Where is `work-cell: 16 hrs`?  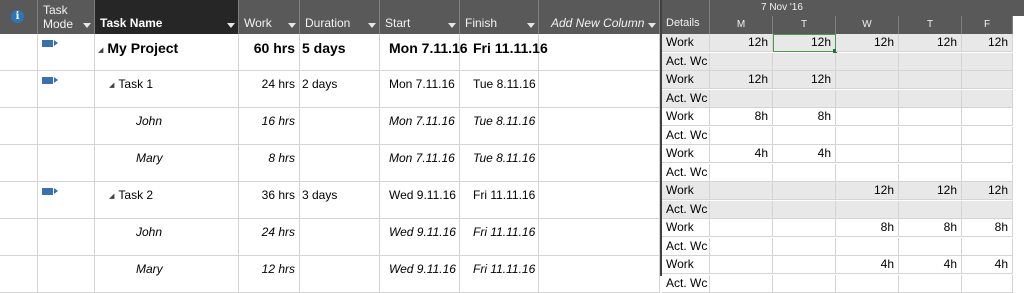
work-cell: 16 hrs is located at coordinates (269, 126).